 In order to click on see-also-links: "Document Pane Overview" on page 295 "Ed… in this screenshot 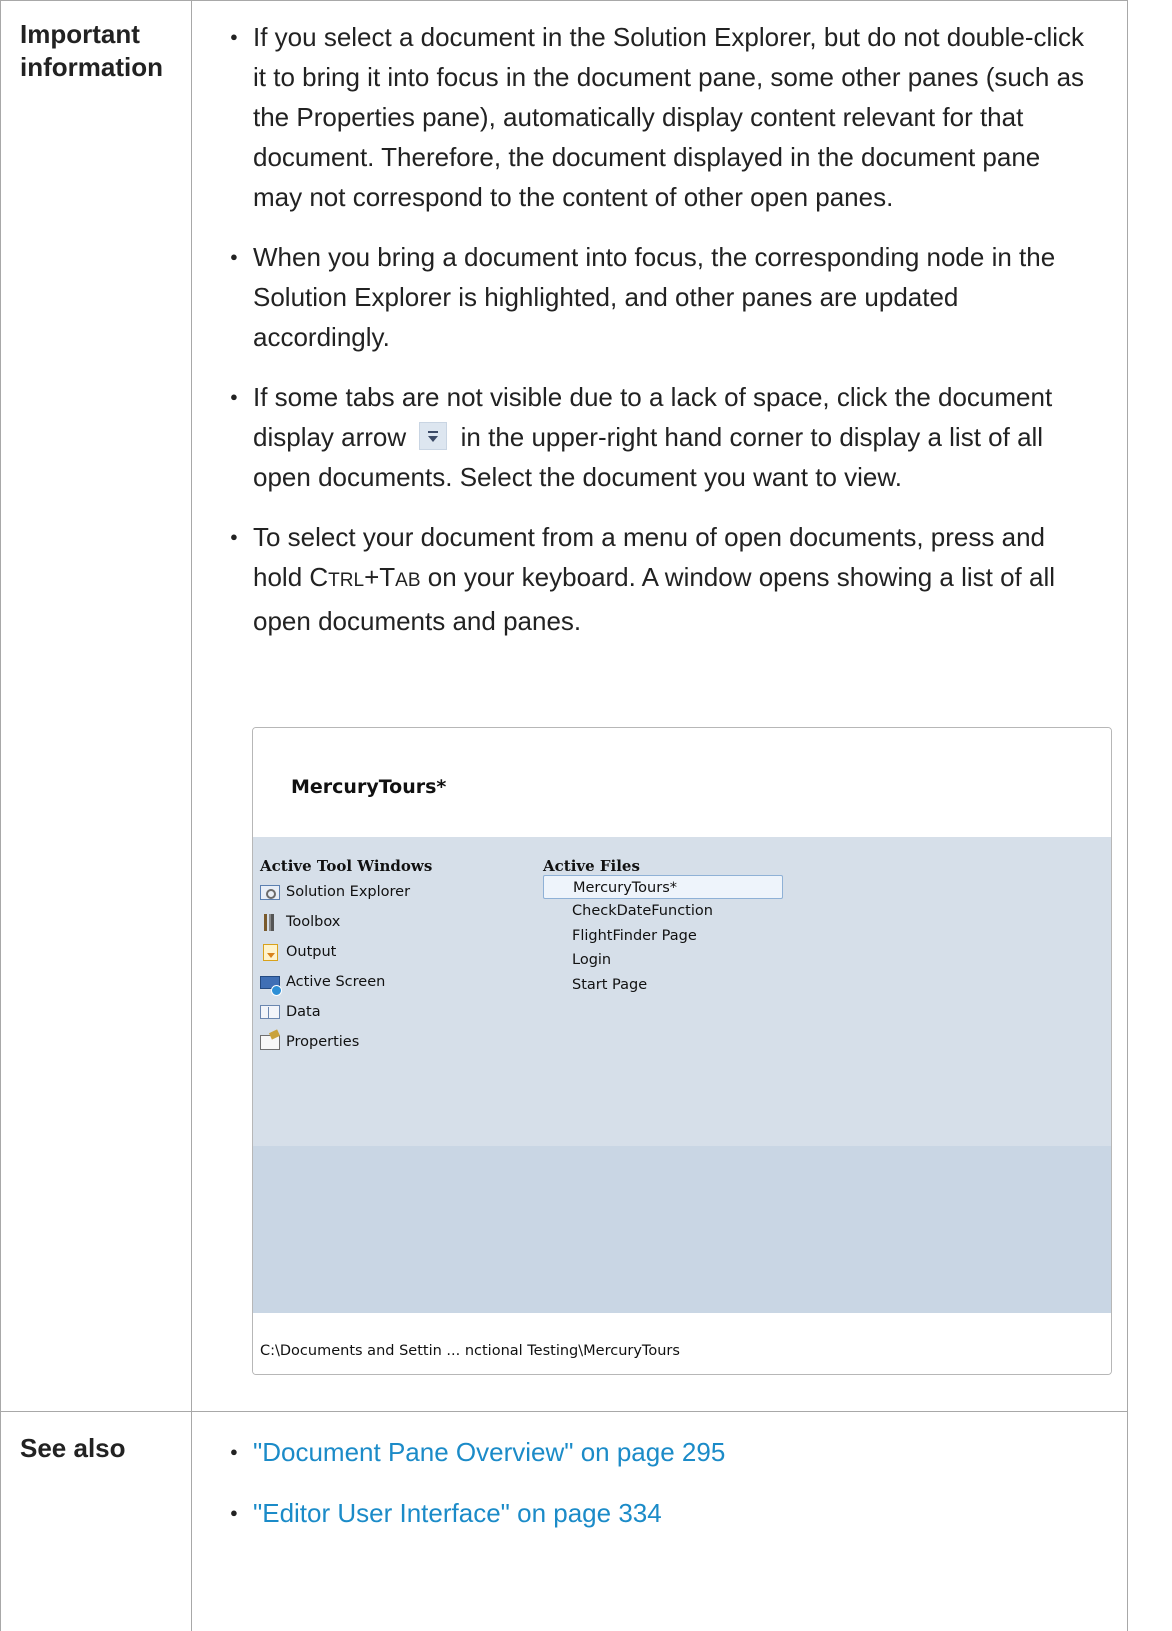, I will do `click(652, 1482)`.